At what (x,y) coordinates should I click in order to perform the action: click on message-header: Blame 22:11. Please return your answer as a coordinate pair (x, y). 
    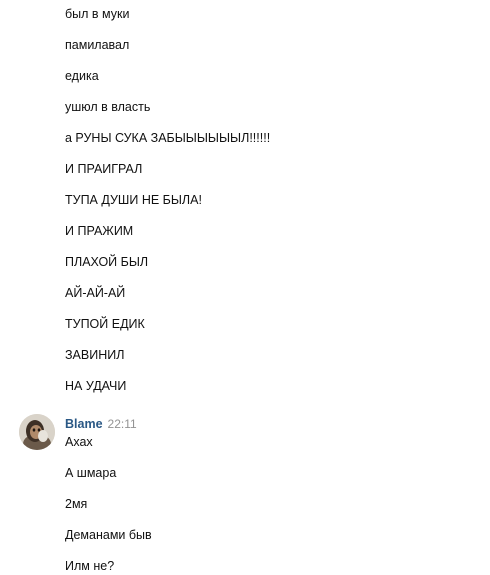
    Looking at the image, I should click on (101, 424).